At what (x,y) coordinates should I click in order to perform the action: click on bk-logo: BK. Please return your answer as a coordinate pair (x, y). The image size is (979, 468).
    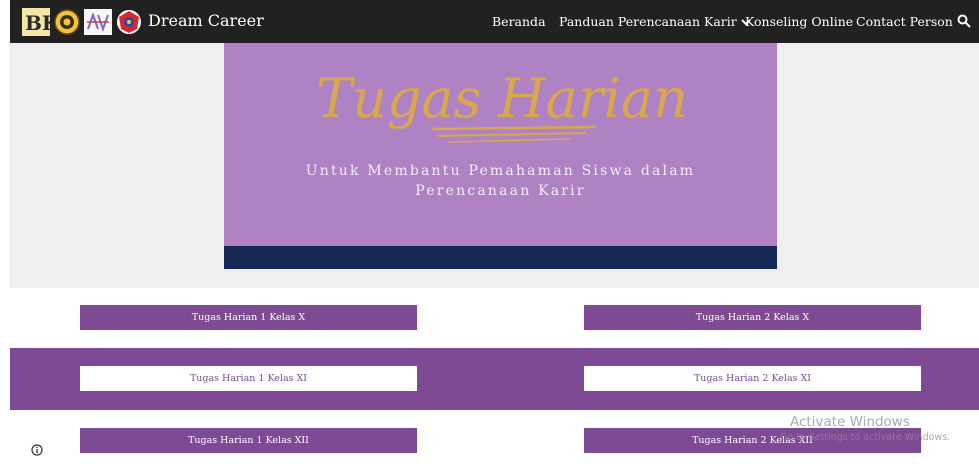
    Looking at the image, I should click on (36, 22).